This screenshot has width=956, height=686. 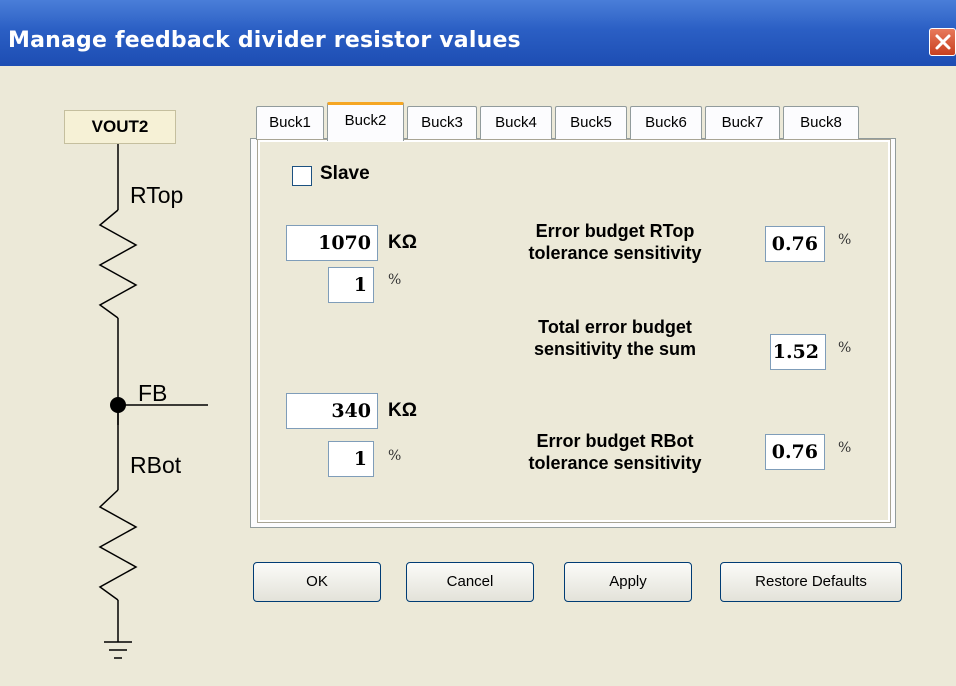 What do you see at coordinates (402, 410) in the screenshot?
I see `rbot-unit: KΩ` at bounding box center [402, 410].